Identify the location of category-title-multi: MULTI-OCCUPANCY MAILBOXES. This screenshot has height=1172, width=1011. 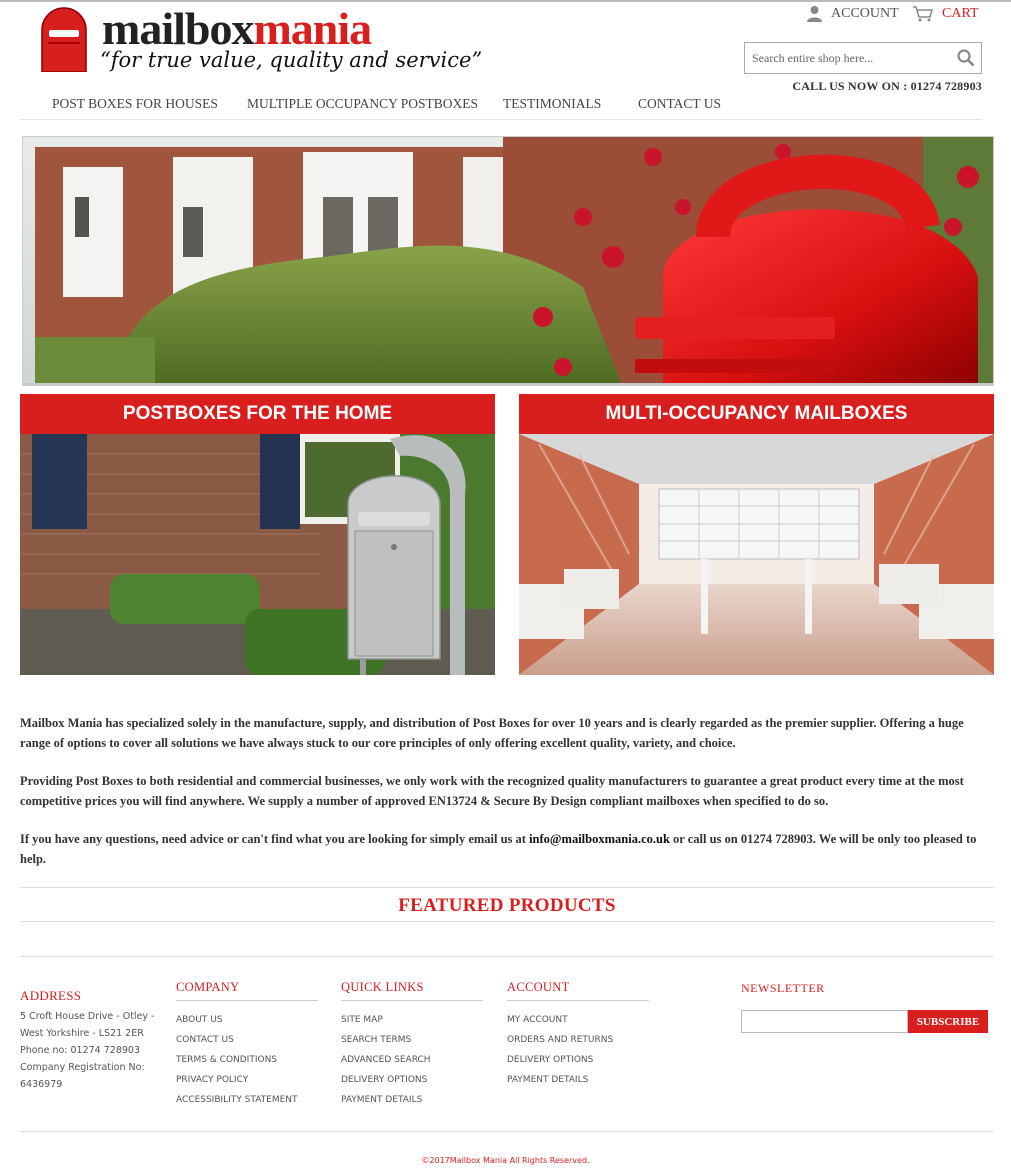
(756, 414).